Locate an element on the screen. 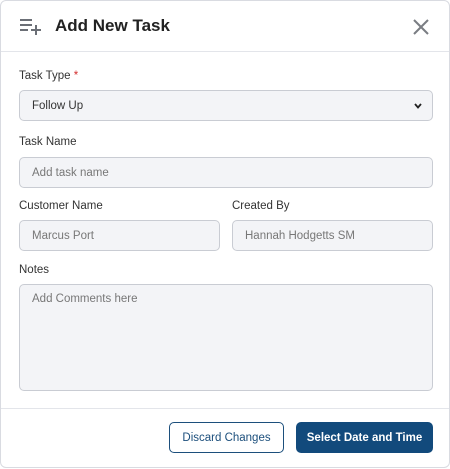 The width and height of the screenshot is (450, 469). dialog-header: Add New Task is located at coordinates (225, 26).